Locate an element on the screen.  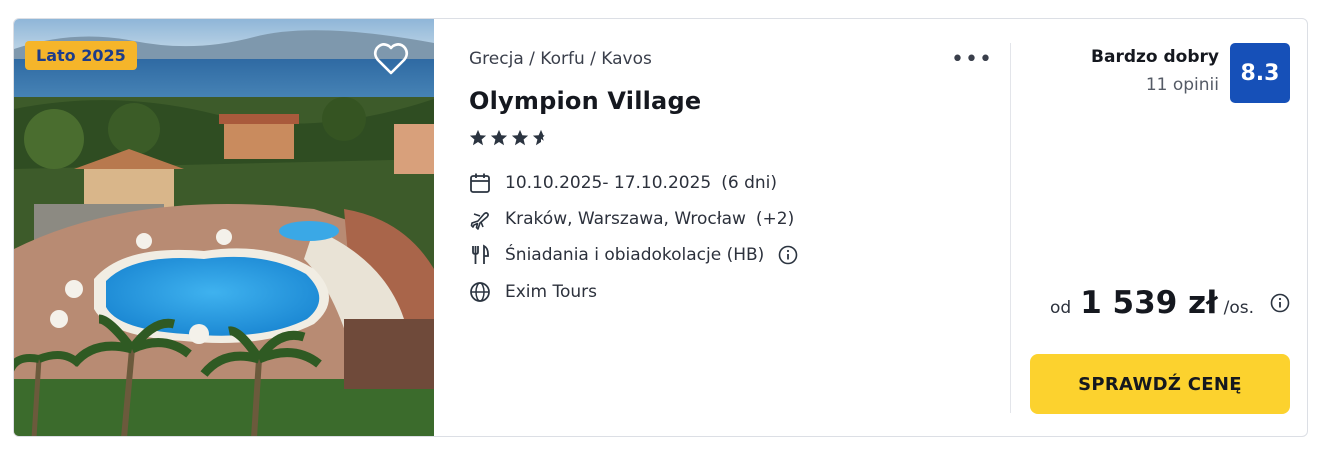
price-prefix: od is located at coordinates (1060, 308).